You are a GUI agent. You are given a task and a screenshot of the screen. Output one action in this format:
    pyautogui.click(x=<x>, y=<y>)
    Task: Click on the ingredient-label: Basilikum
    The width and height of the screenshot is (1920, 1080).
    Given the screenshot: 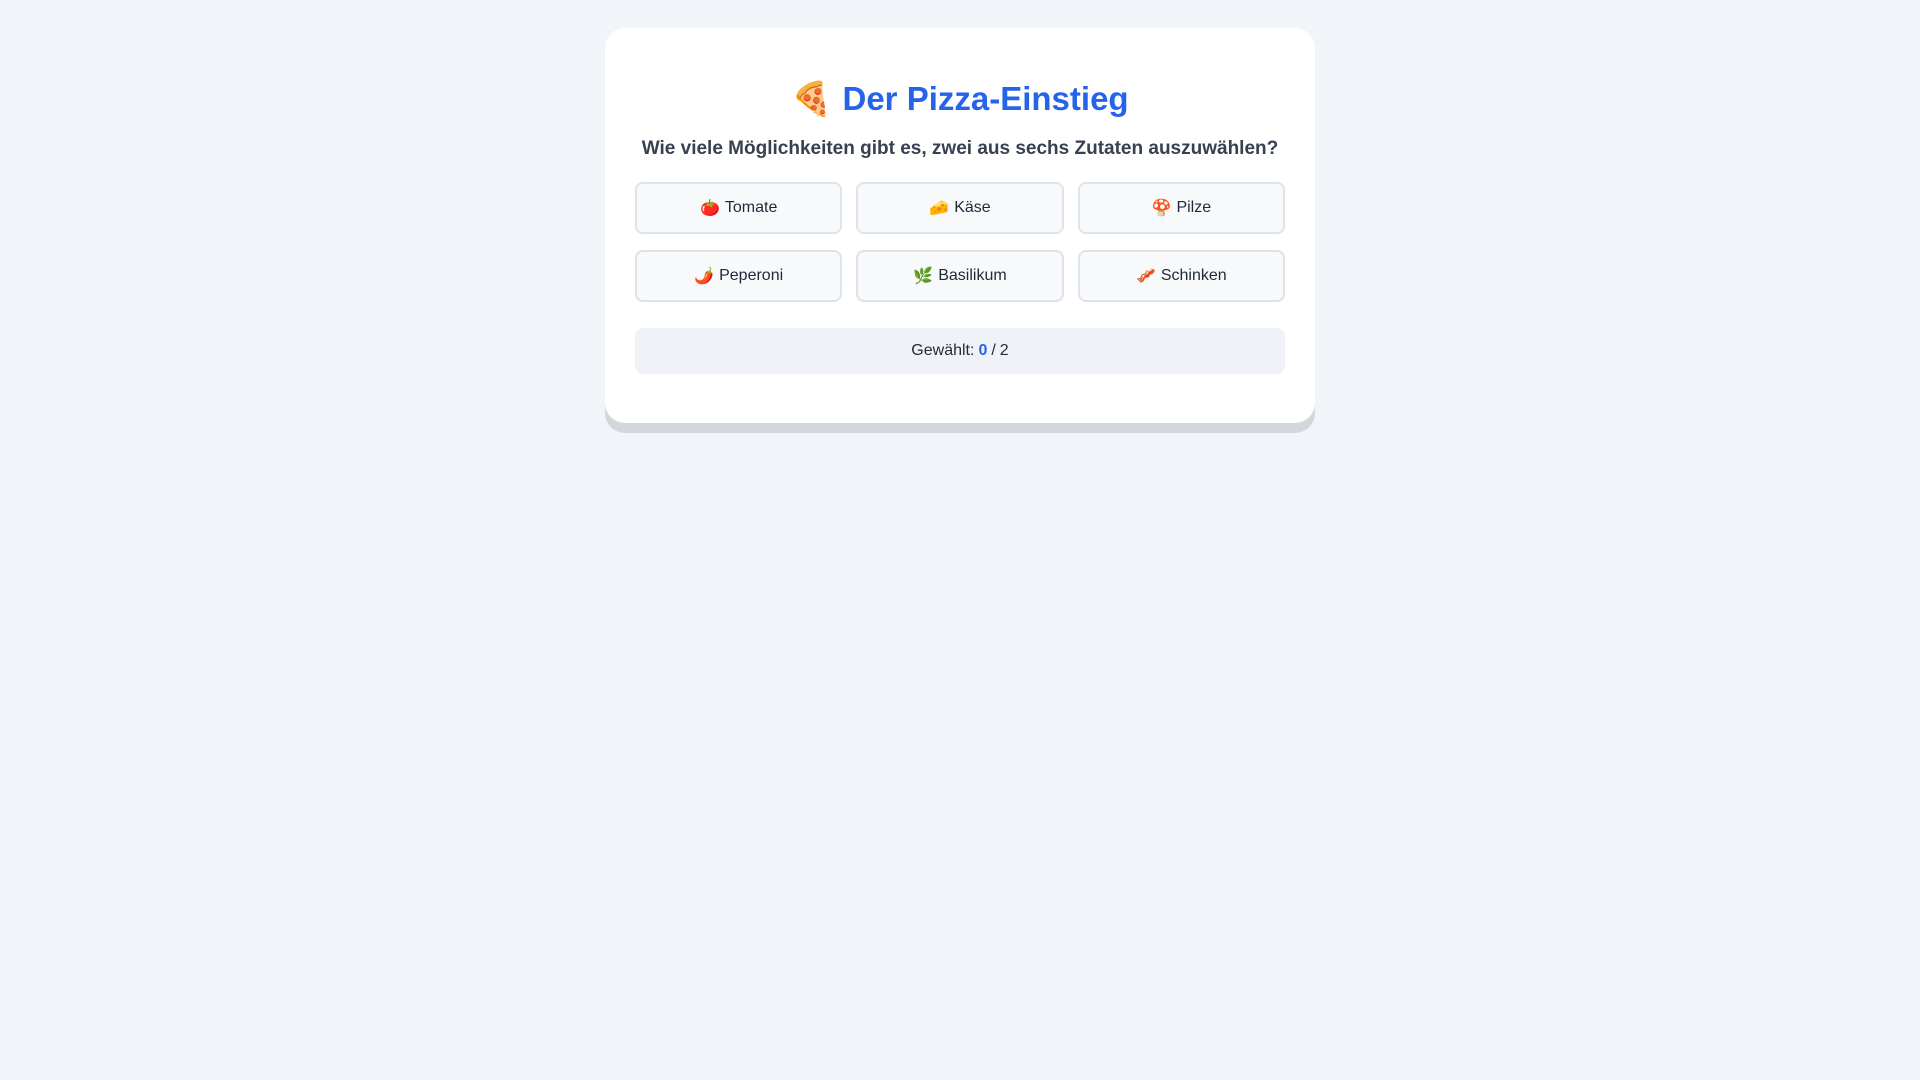 What is the action you would take?
    pyautogui.click(x=972, y=275)
    